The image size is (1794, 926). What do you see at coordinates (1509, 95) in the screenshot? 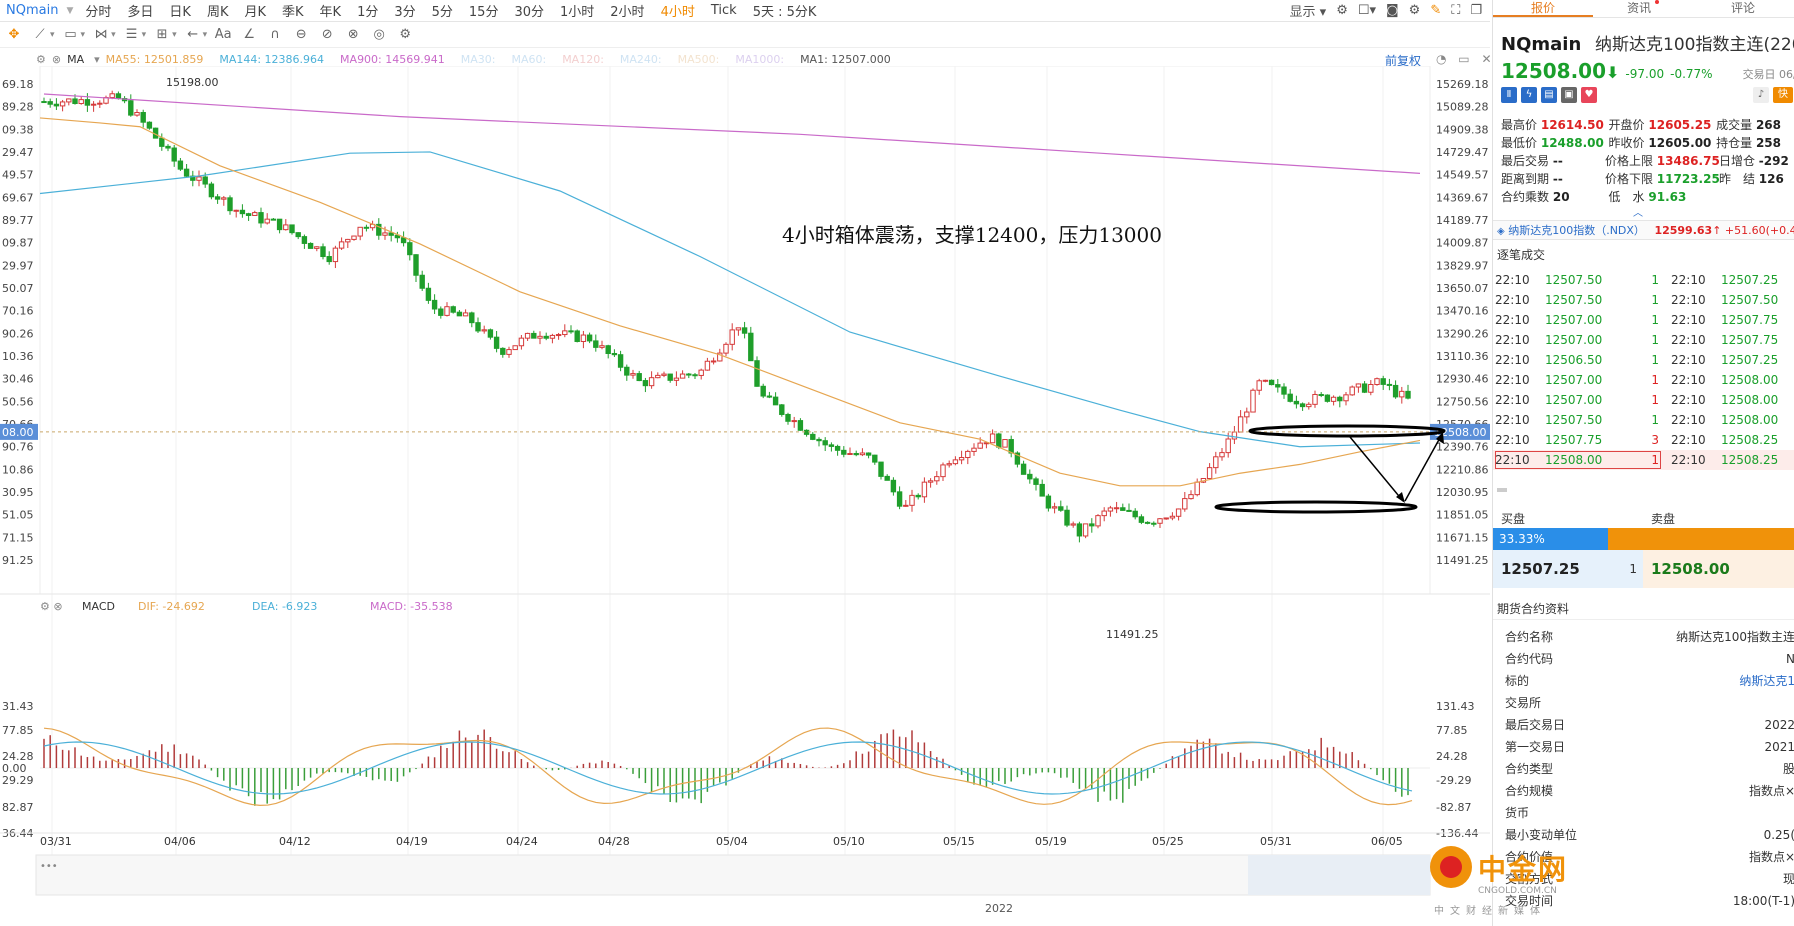
I see `level-icon: Ⅱ` at bounding box center [1509, 95].